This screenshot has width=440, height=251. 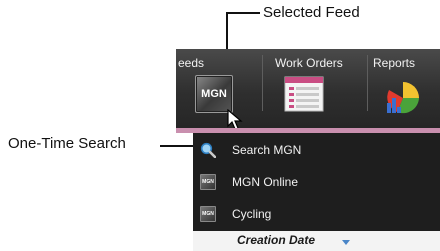 I want to click on menu-item-label: Cycling, so click(x=252, y=214).